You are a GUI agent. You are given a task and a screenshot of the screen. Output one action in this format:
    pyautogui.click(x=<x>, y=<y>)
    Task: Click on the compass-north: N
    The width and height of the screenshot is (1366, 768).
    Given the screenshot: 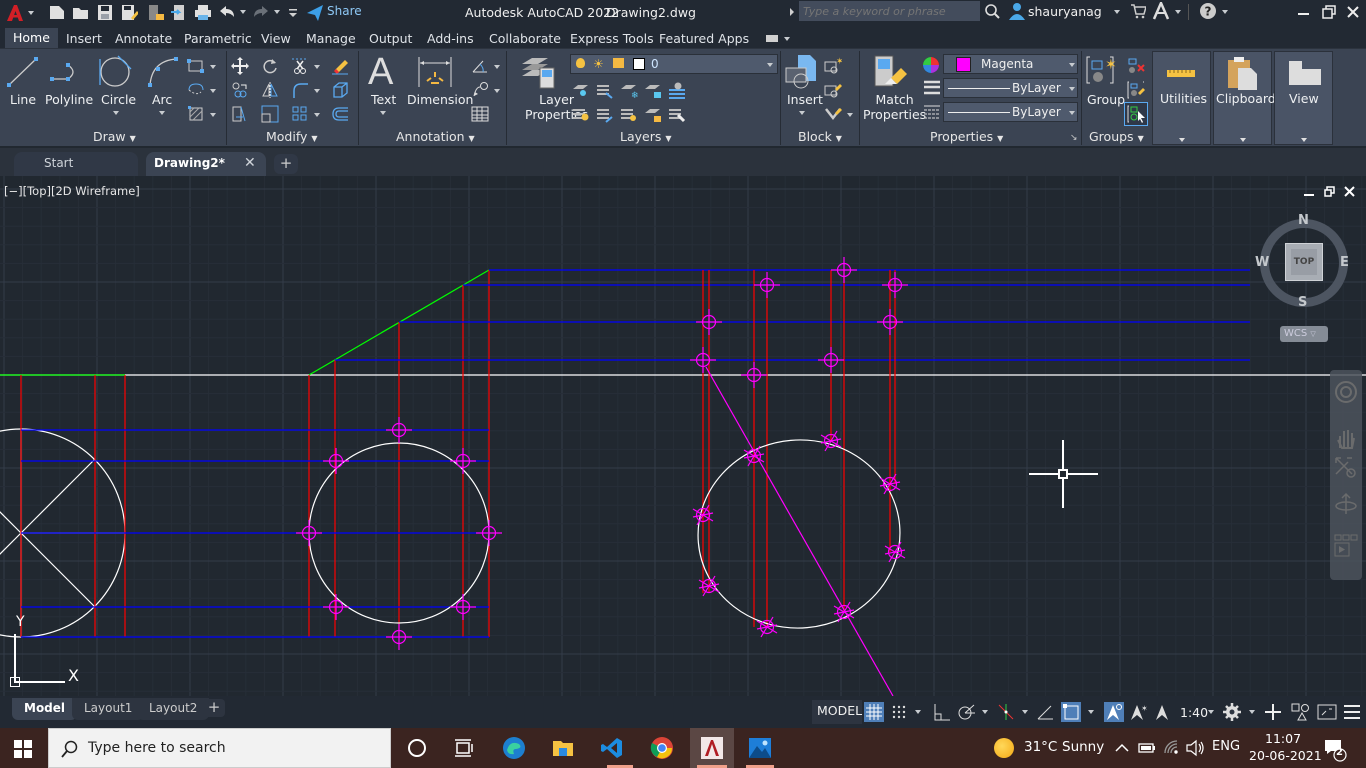 What is the action you would take?
    pyautogui.click(x=1303, y=220)
    